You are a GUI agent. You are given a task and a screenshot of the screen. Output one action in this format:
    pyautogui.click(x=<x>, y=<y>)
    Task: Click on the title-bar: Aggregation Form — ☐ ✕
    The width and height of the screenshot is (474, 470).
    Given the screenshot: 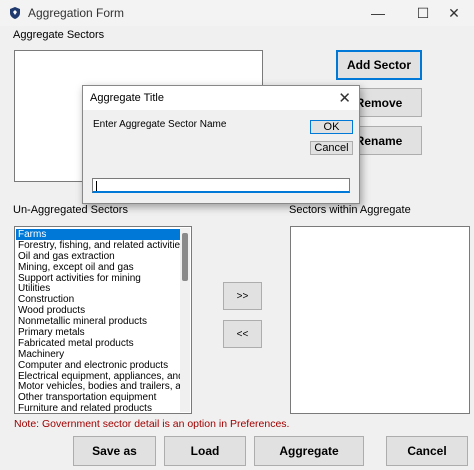 What is the action you would take?
    pyautogui.click(x=237, y=13)
    